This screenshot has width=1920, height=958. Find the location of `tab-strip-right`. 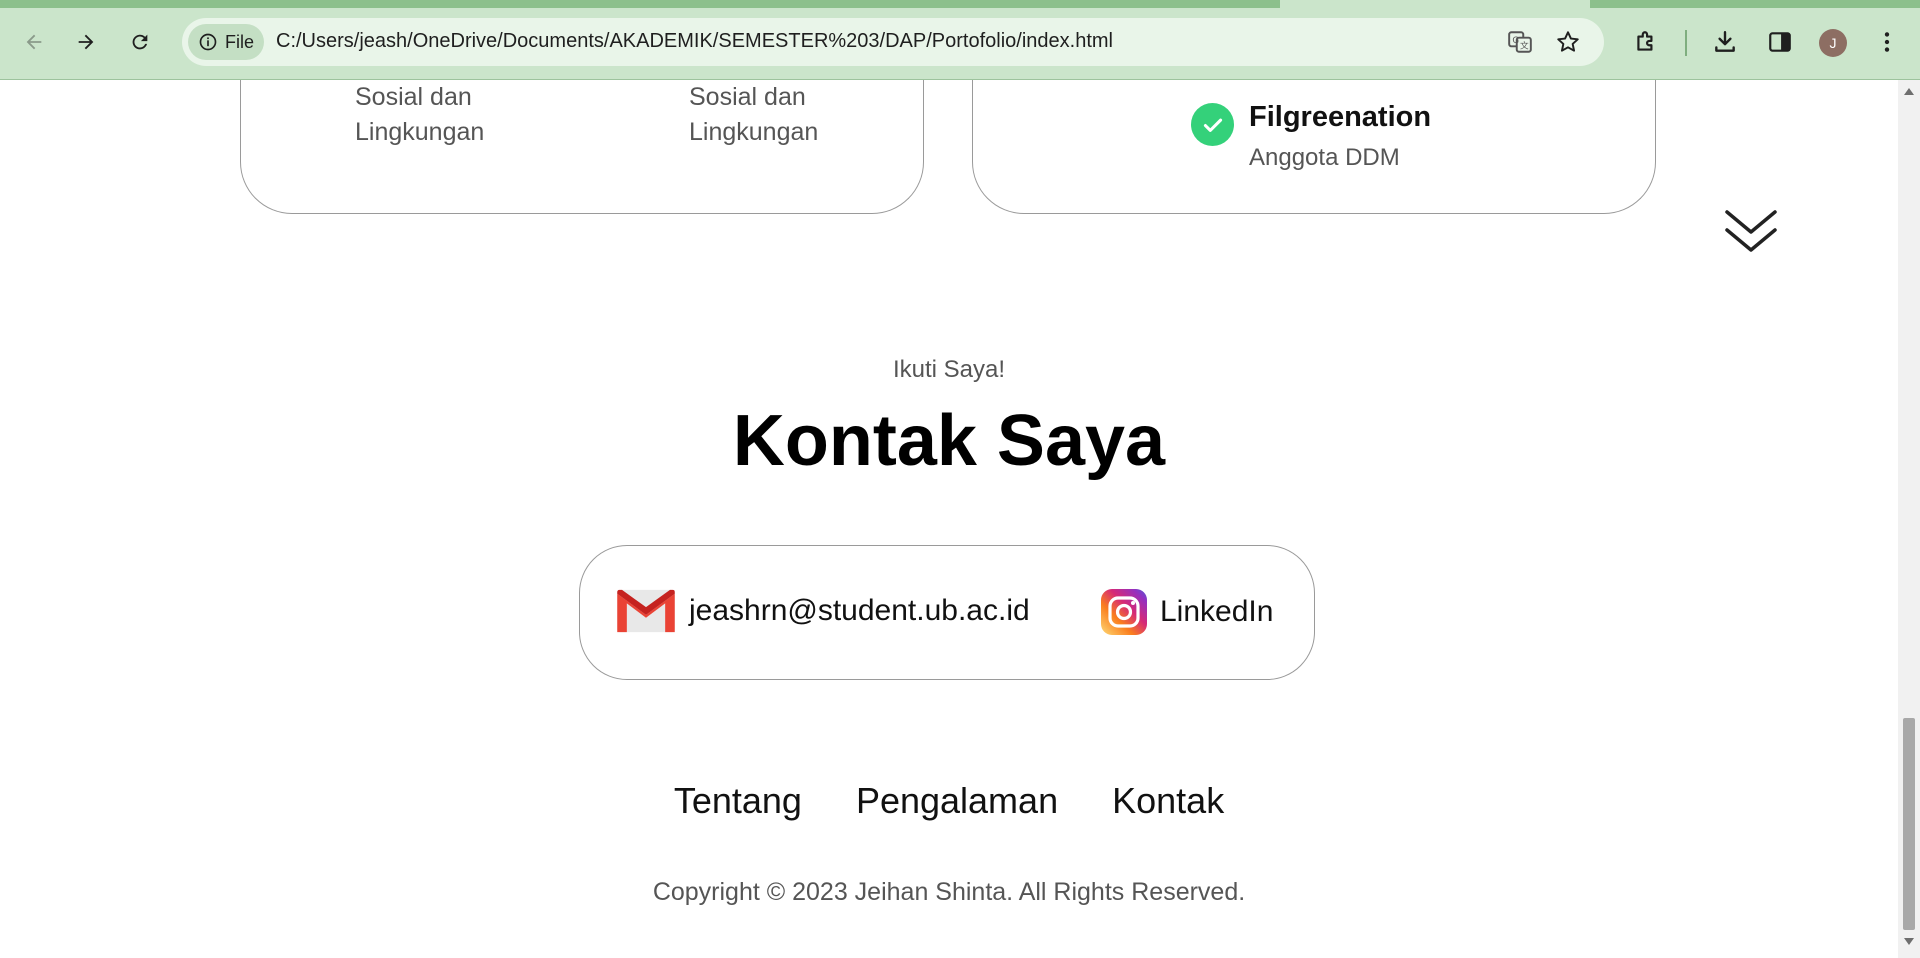

tab-strip-right is located at coordinates (1755, 4).